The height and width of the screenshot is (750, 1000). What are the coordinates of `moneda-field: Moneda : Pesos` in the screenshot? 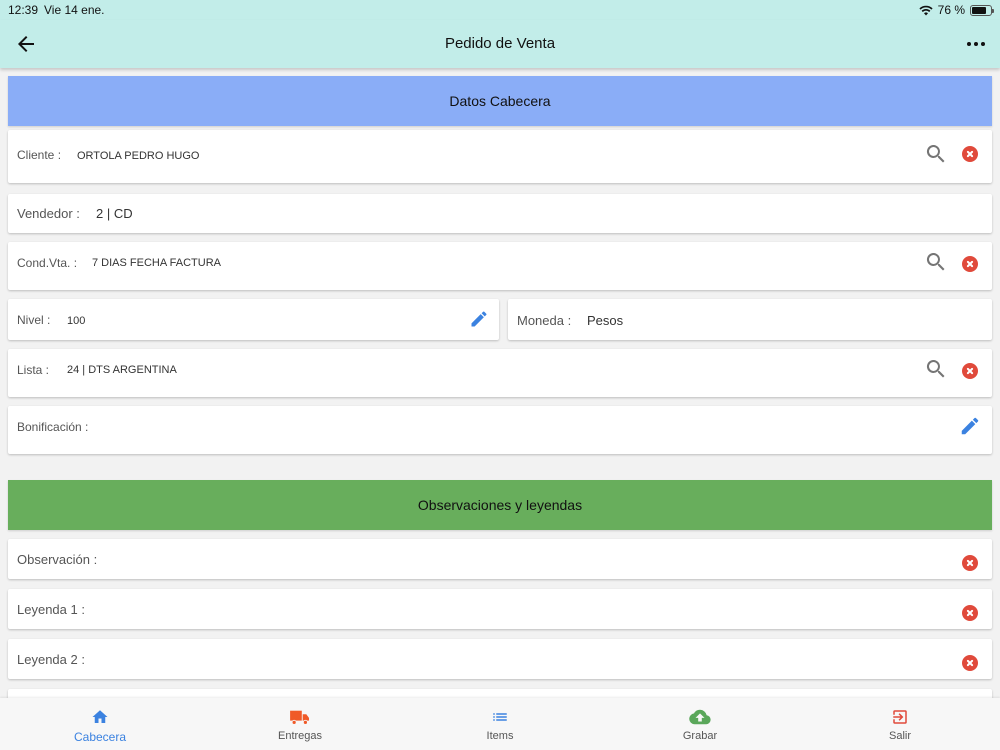 It's located at (750, 319).